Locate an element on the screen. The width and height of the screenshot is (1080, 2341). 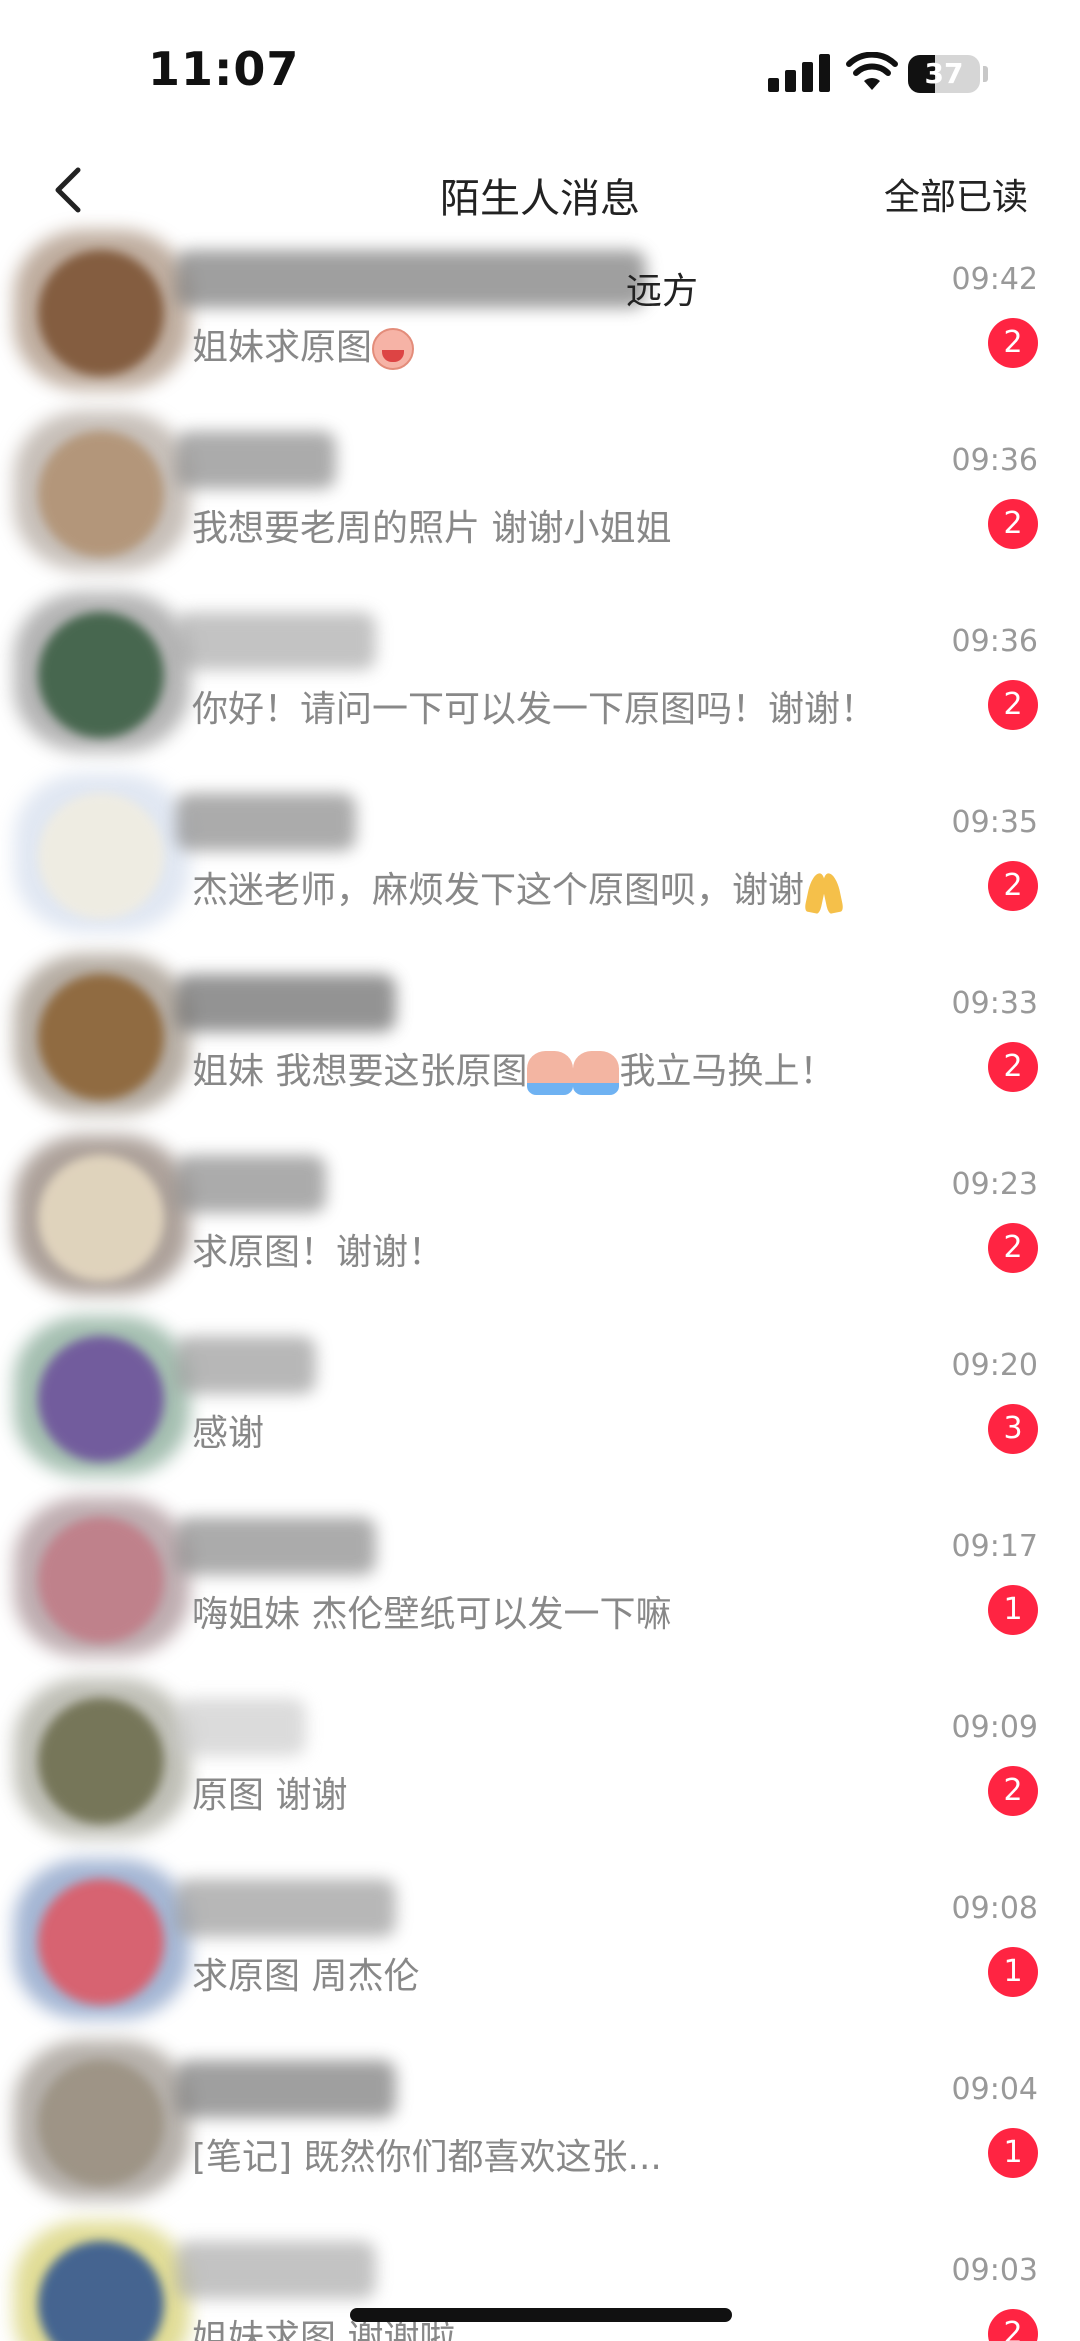
message-preview: 嗨姐妹 杰伦壁纸可以发一下嘛 is located at coordinates (431, 1611).